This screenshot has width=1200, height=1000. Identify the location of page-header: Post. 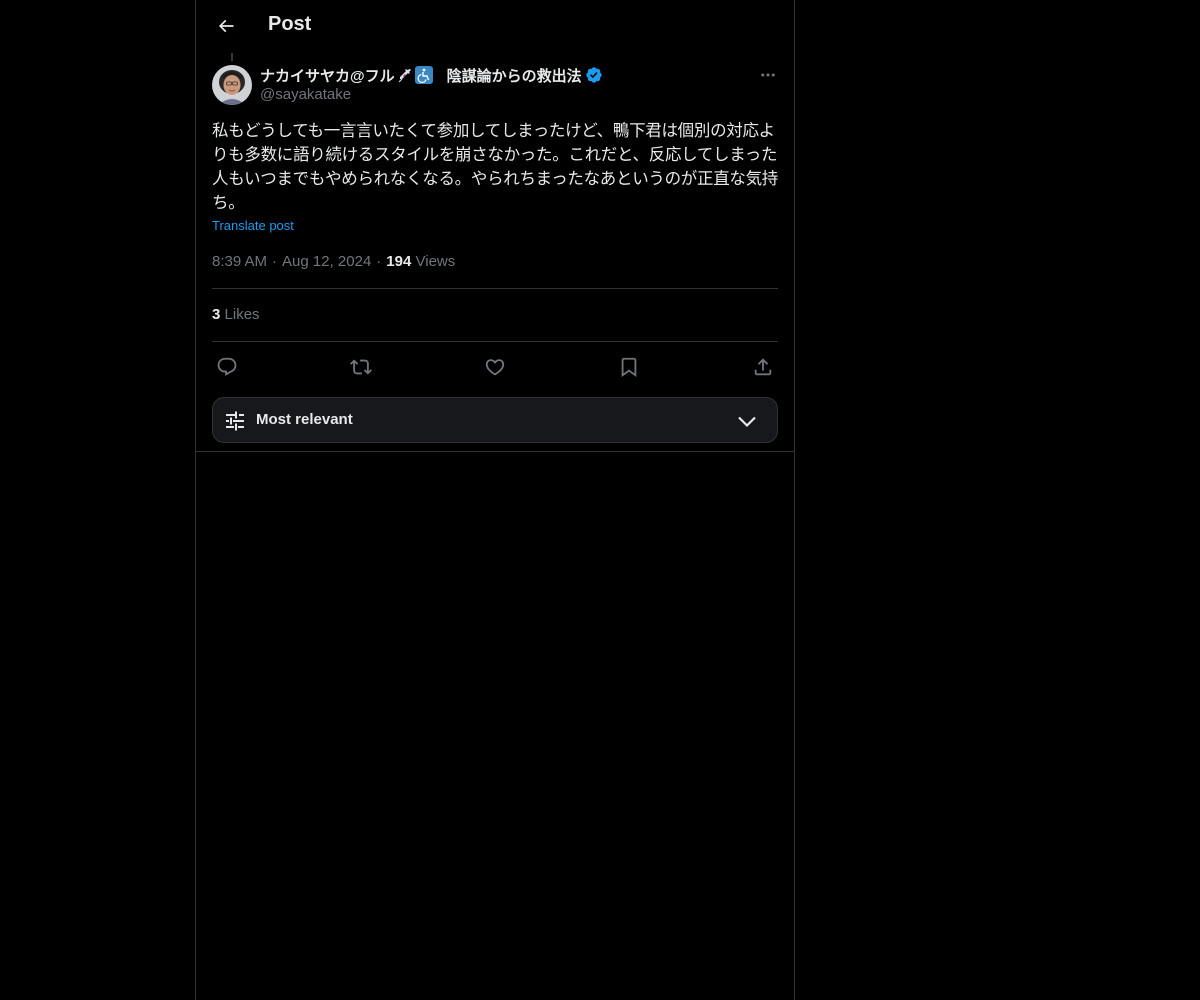
(495, 26).